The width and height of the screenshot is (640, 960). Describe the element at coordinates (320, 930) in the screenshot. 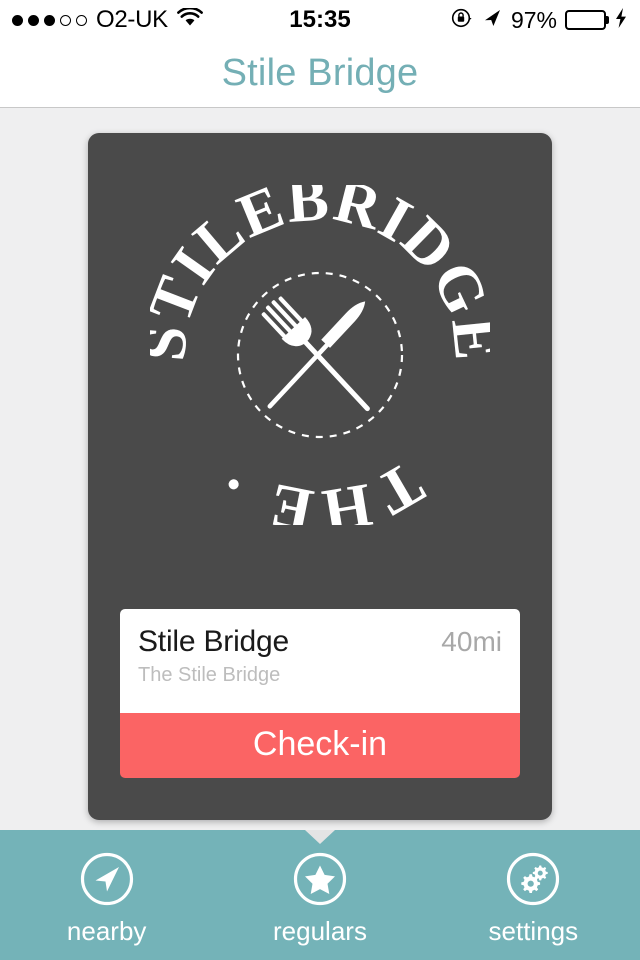

I see `tab-regulars-label: regulars` at that location.